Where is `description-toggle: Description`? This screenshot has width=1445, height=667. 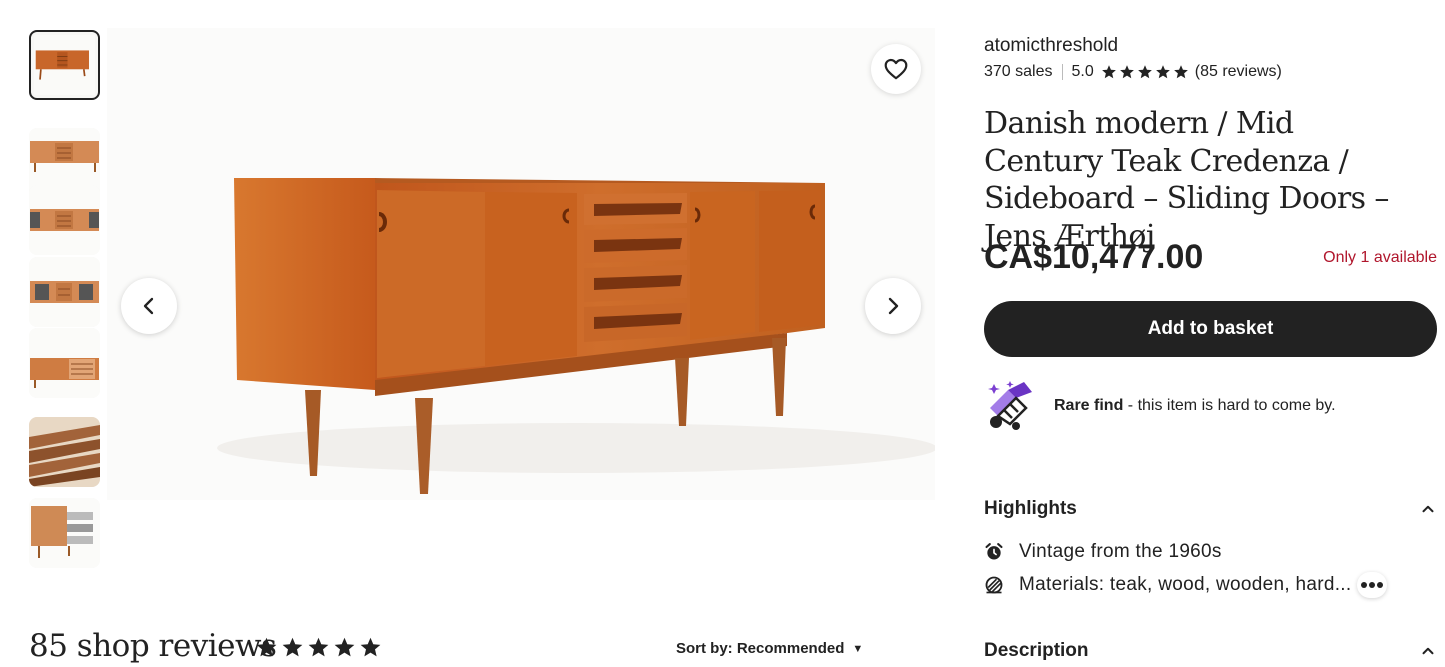 description-toggle: Description is located at coordinates (1210, 651).